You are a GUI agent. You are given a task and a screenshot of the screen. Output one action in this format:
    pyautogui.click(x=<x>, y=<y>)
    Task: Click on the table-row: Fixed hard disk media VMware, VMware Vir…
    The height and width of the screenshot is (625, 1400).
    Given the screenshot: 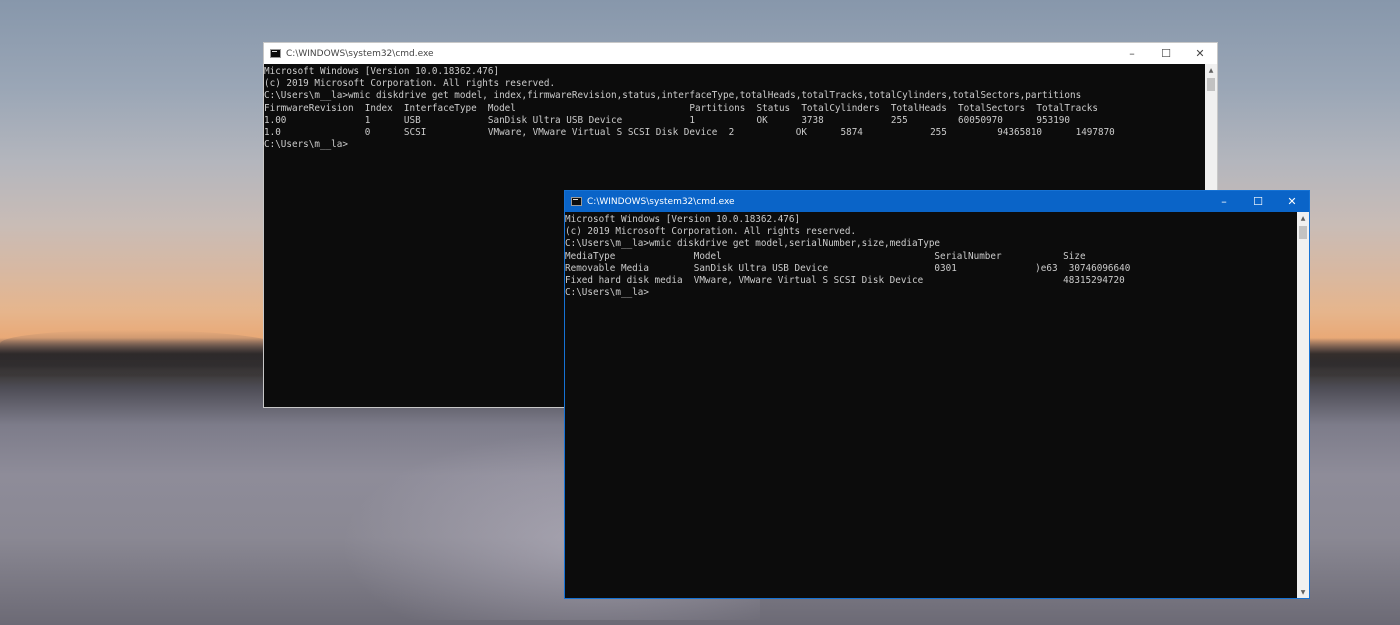 What is the action you would take?
    pyautogui.click(x=845, y=281)
    